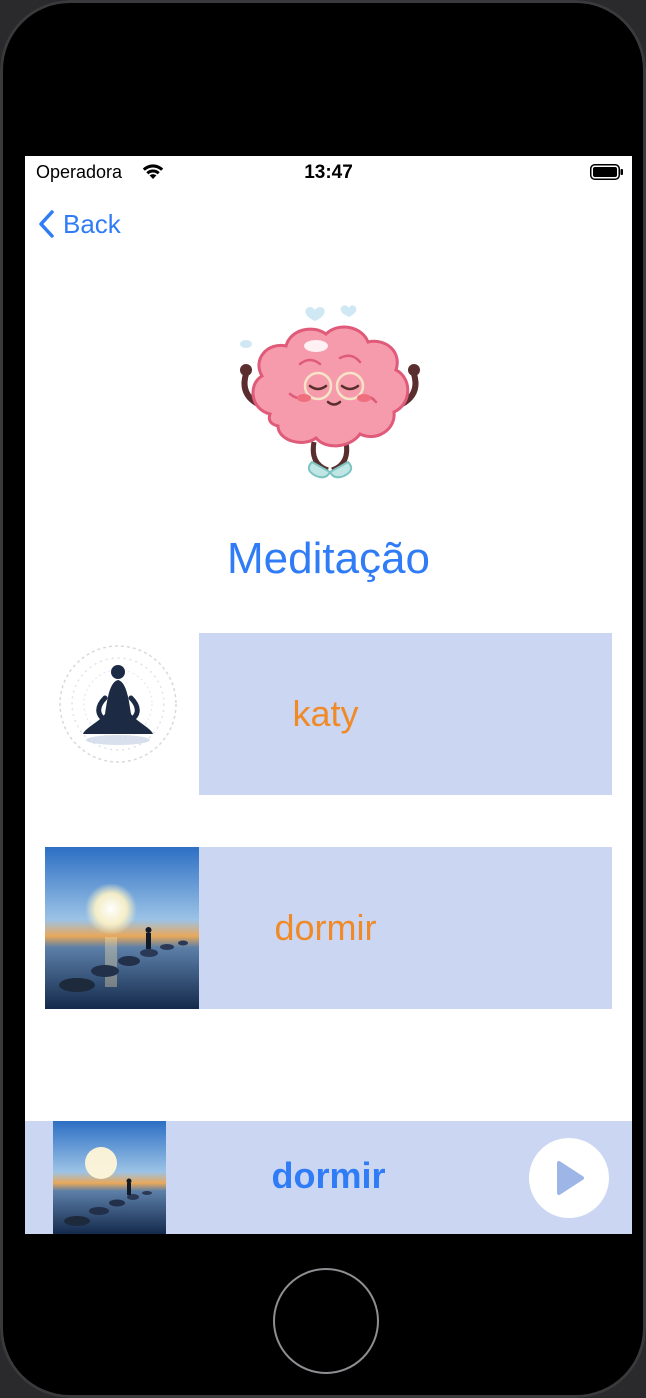  What do you see at coordinates (325, 927) in the screenshot?
I see `meditation-item-label: dormir` at bounding box center [325, 927].